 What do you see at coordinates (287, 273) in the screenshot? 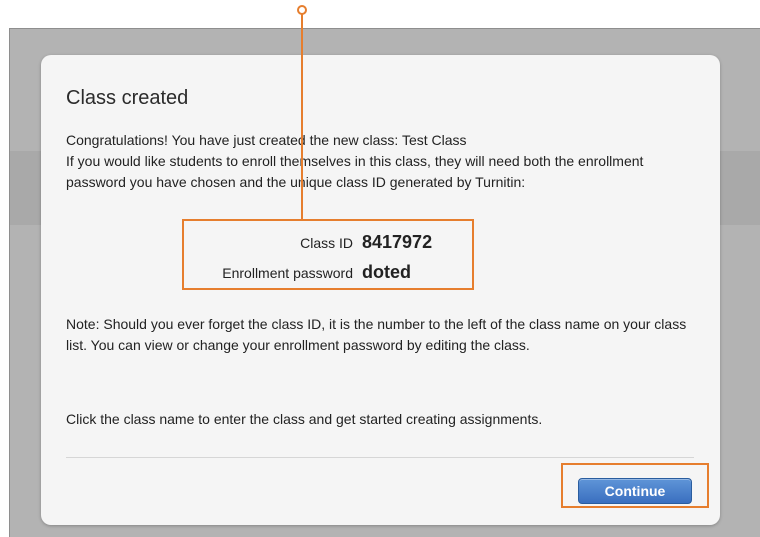
I see `enrollment-password-label: Enrollment password` at bounding box center [287, 273].